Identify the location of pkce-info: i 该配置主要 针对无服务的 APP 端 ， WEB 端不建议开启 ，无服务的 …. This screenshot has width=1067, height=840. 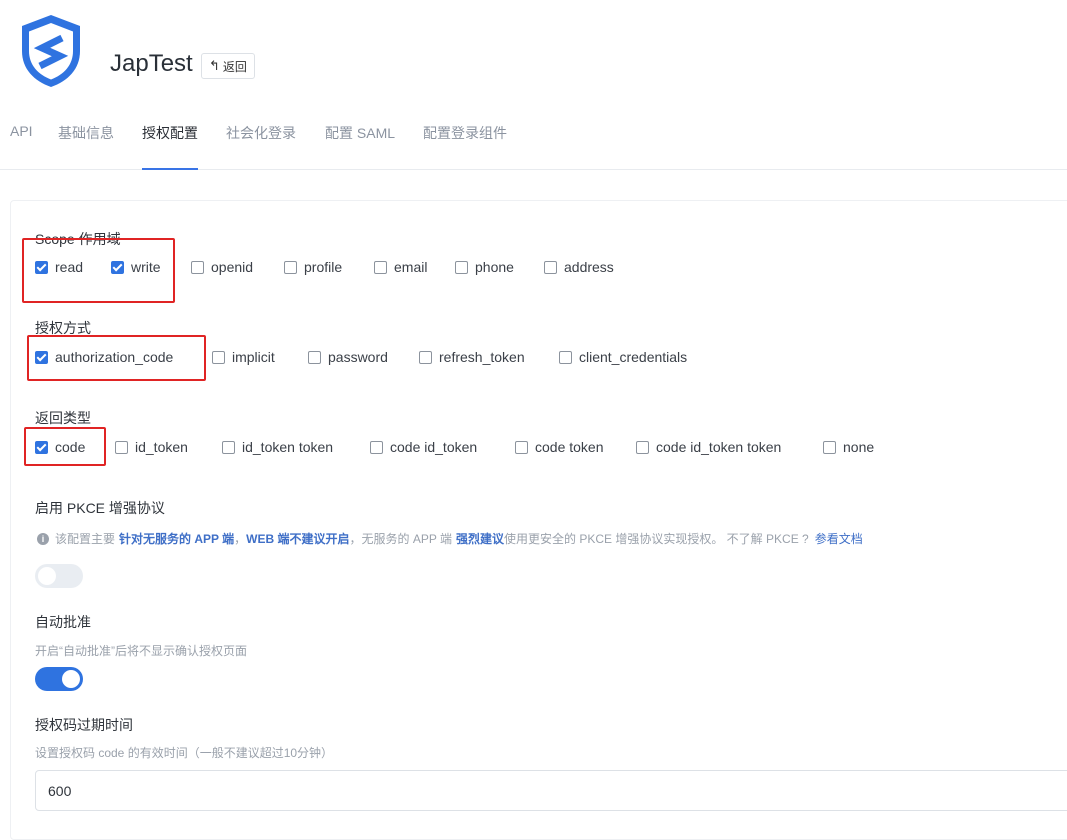
(450, 538).